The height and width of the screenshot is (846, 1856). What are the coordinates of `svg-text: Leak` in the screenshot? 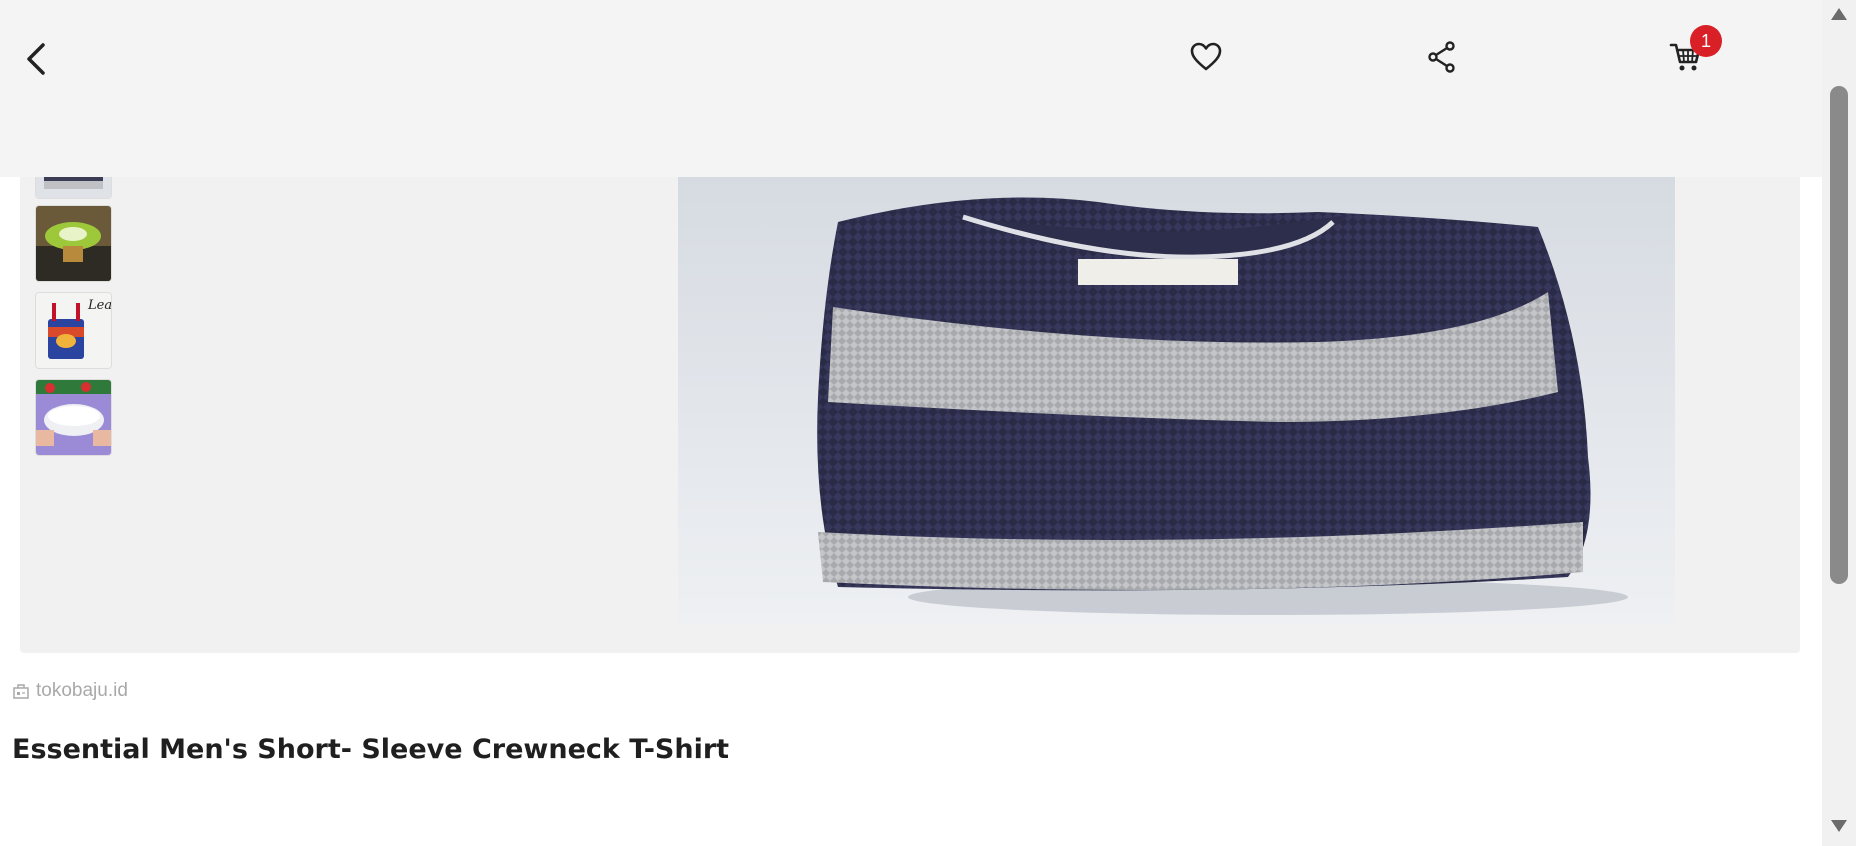 It's located at (99, 305).